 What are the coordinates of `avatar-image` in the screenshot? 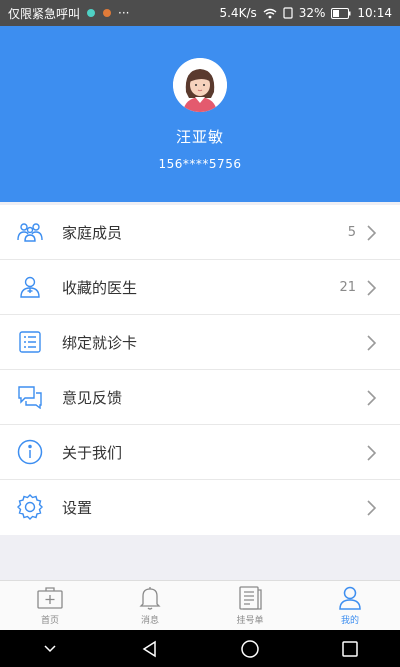 It's located at (200, 85).